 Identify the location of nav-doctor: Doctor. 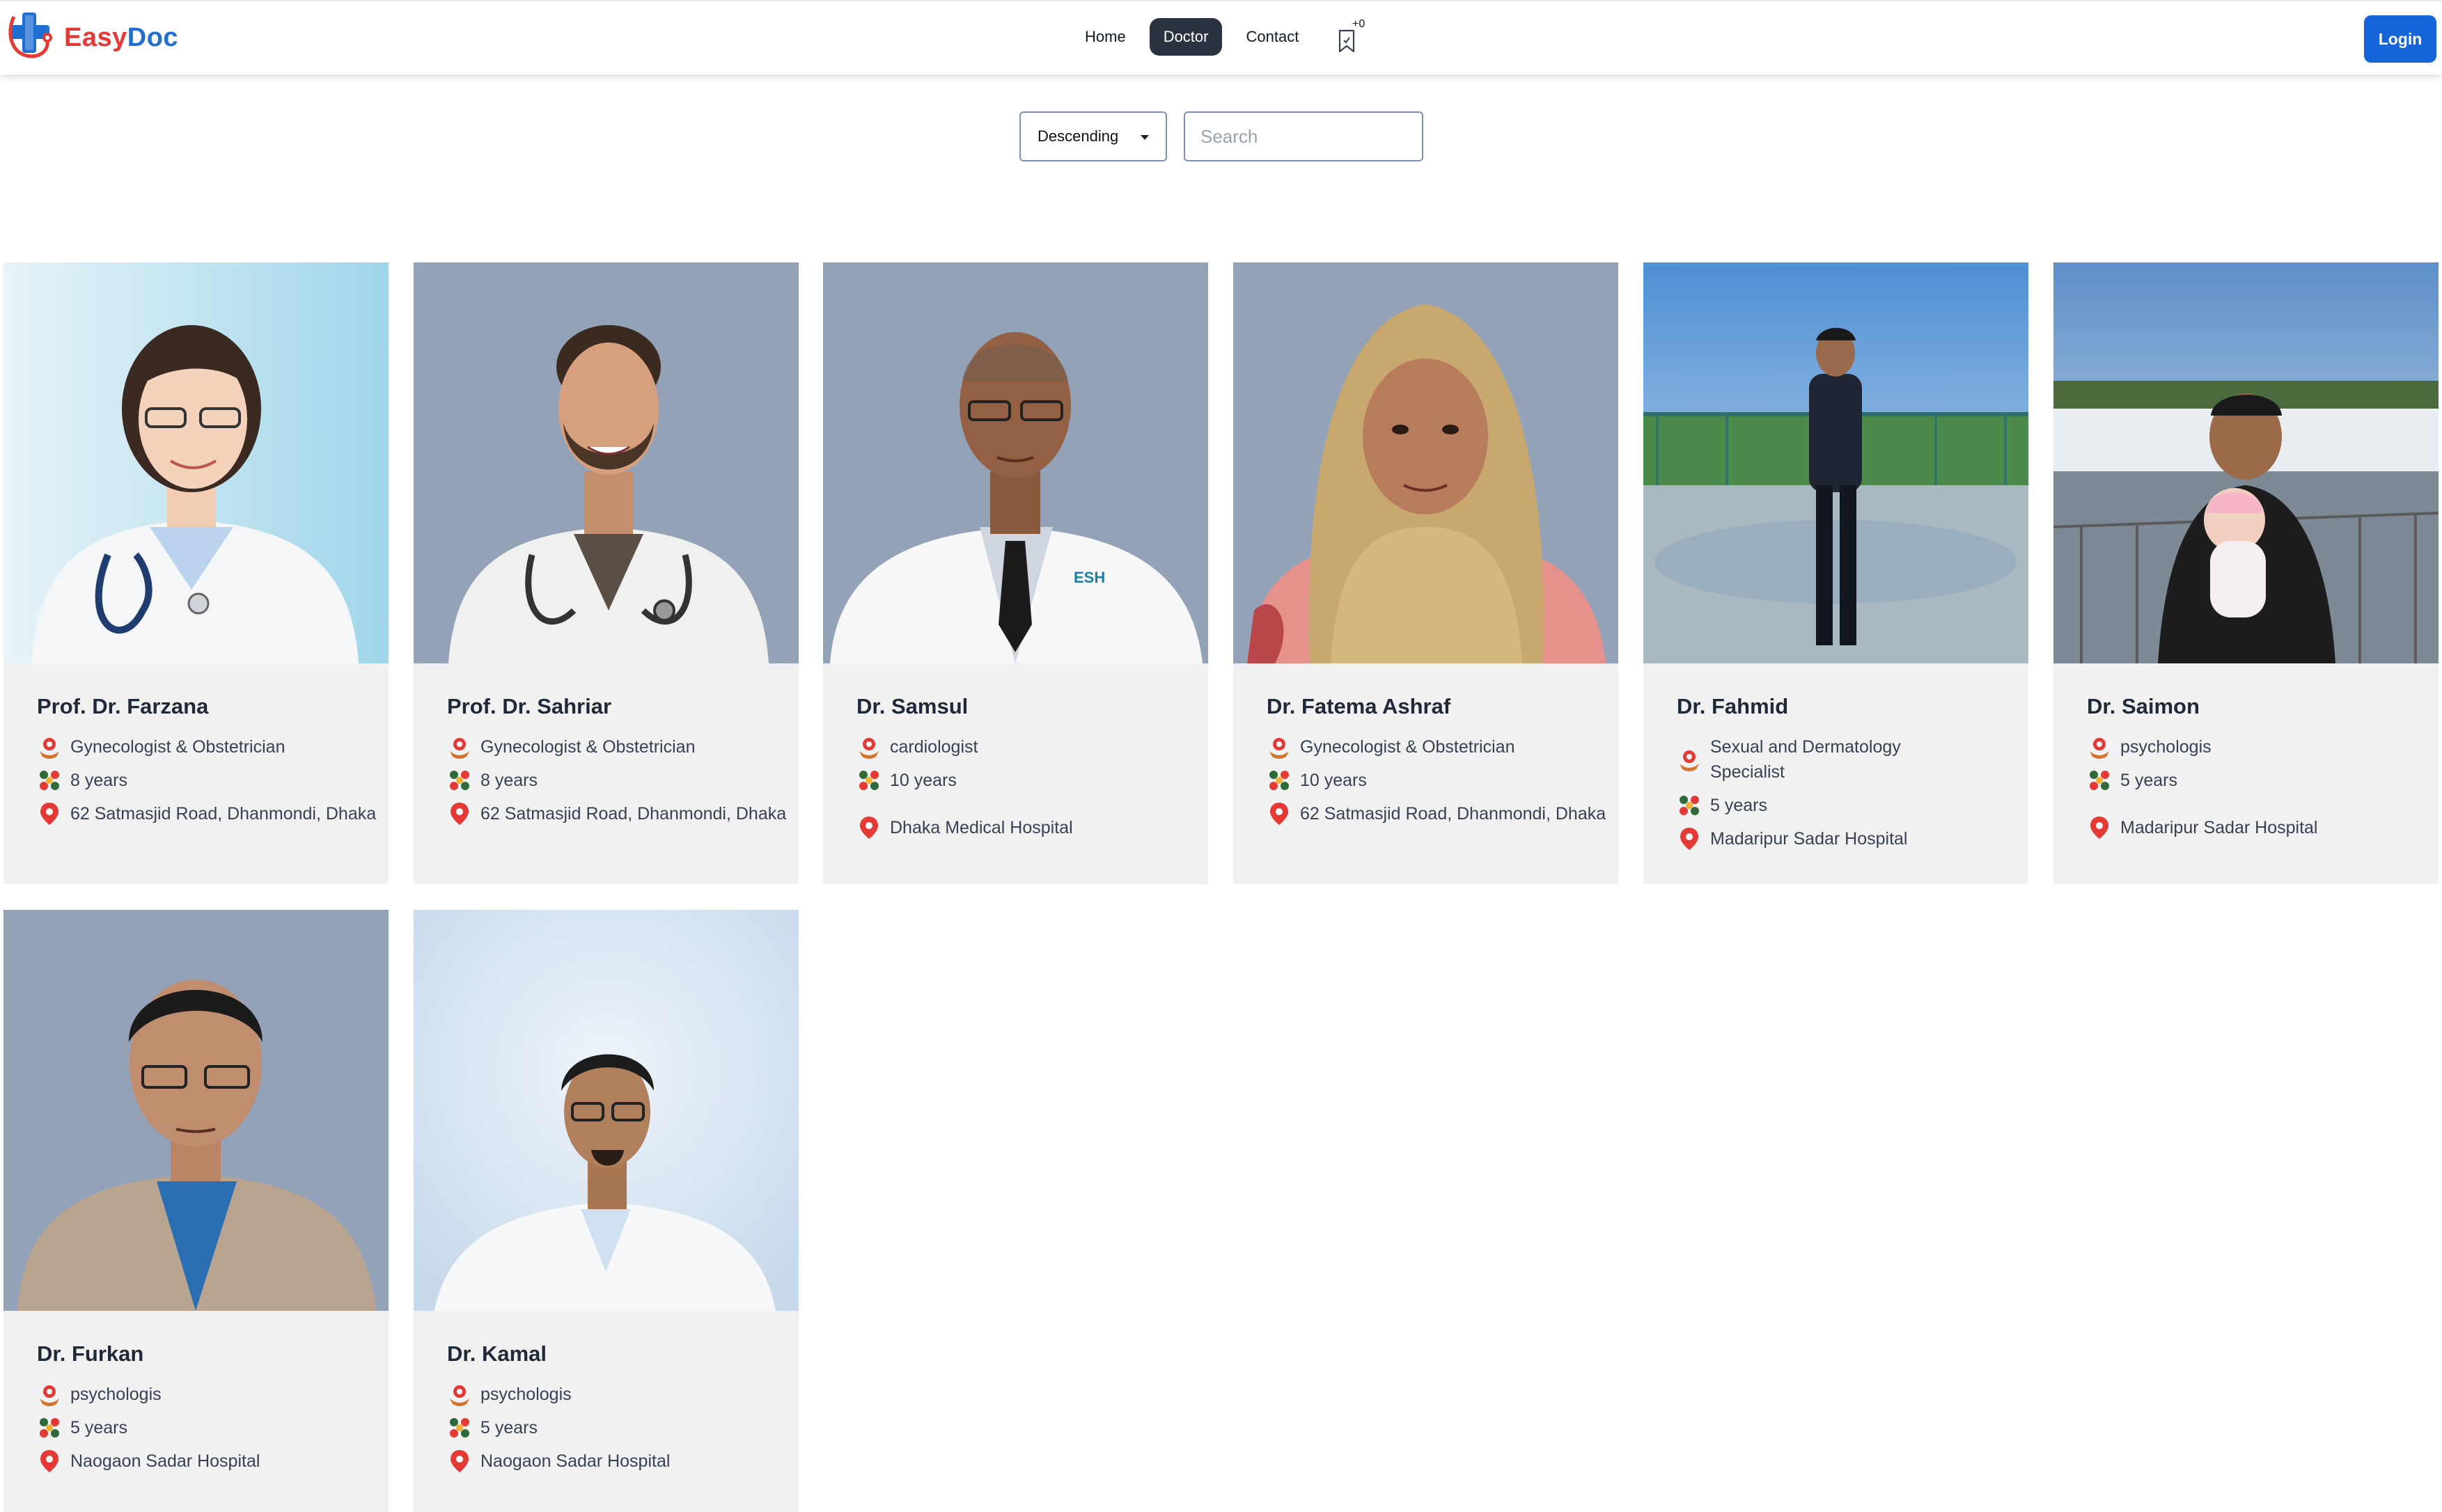
(1186, 37).